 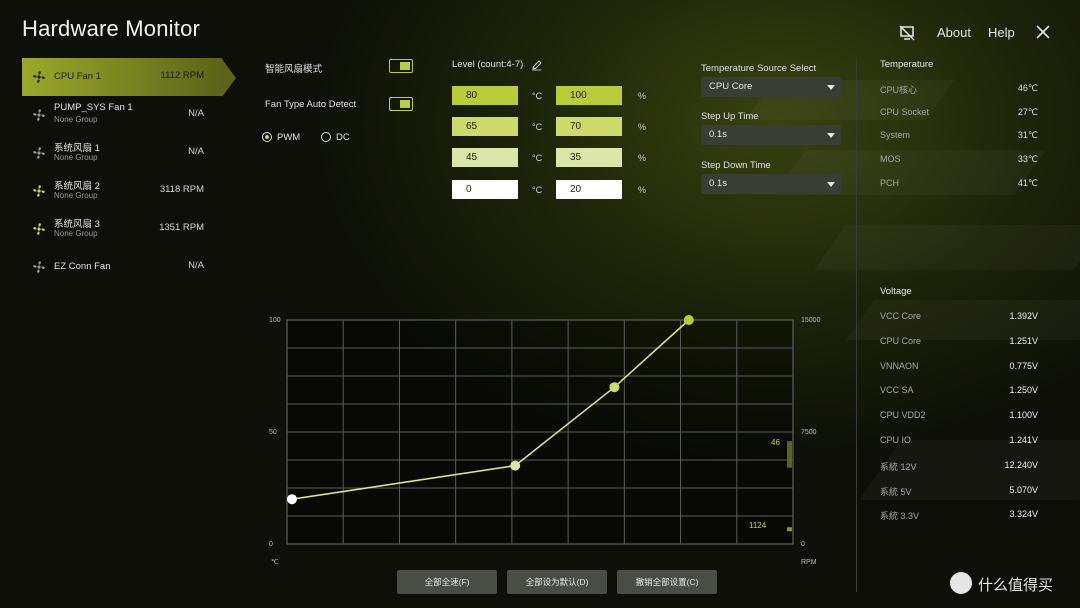 I want to click on voltage-value: 5.070V, so click(x=1023, y=489).